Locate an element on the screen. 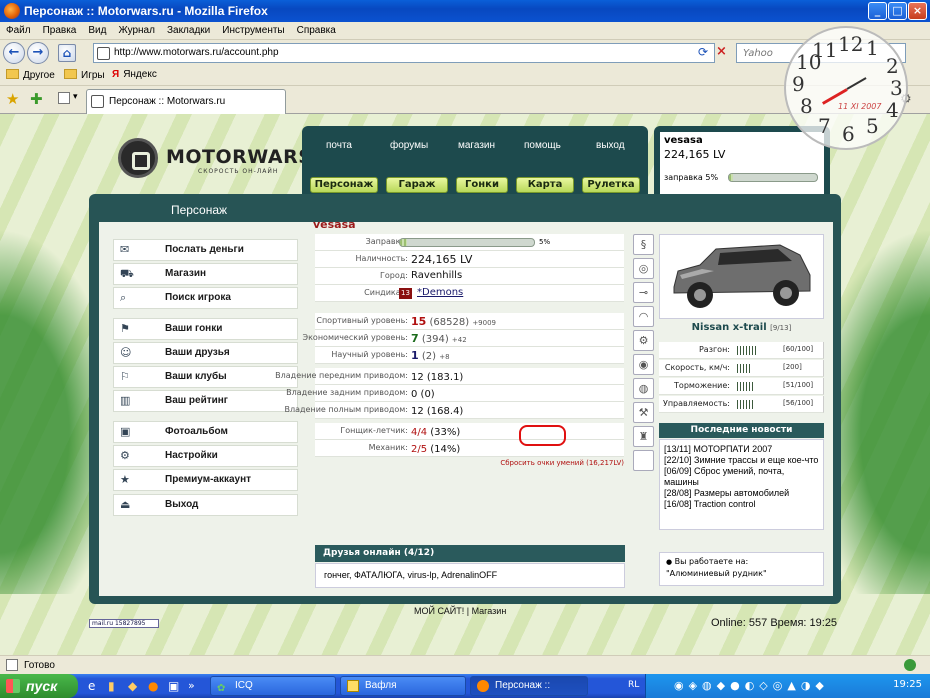  back-button: ← is located at coordinates (14, 53).